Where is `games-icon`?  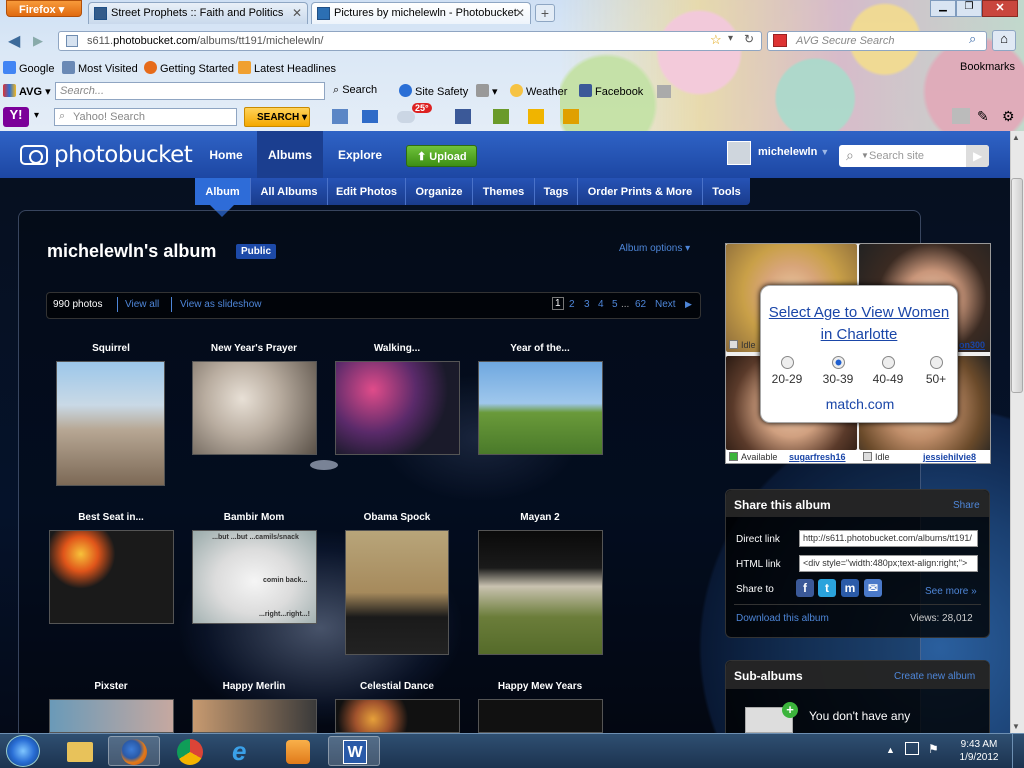 games-icon is located at coordinates (536, 116).